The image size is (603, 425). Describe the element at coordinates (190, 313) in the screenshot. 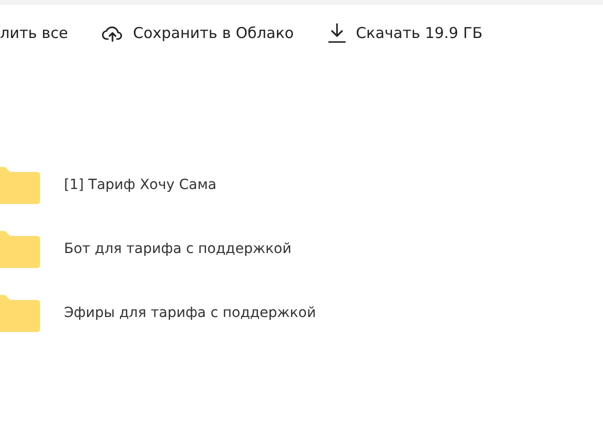

I see `folder-name: Эфиры для тарифа с поддержкой` at that location.